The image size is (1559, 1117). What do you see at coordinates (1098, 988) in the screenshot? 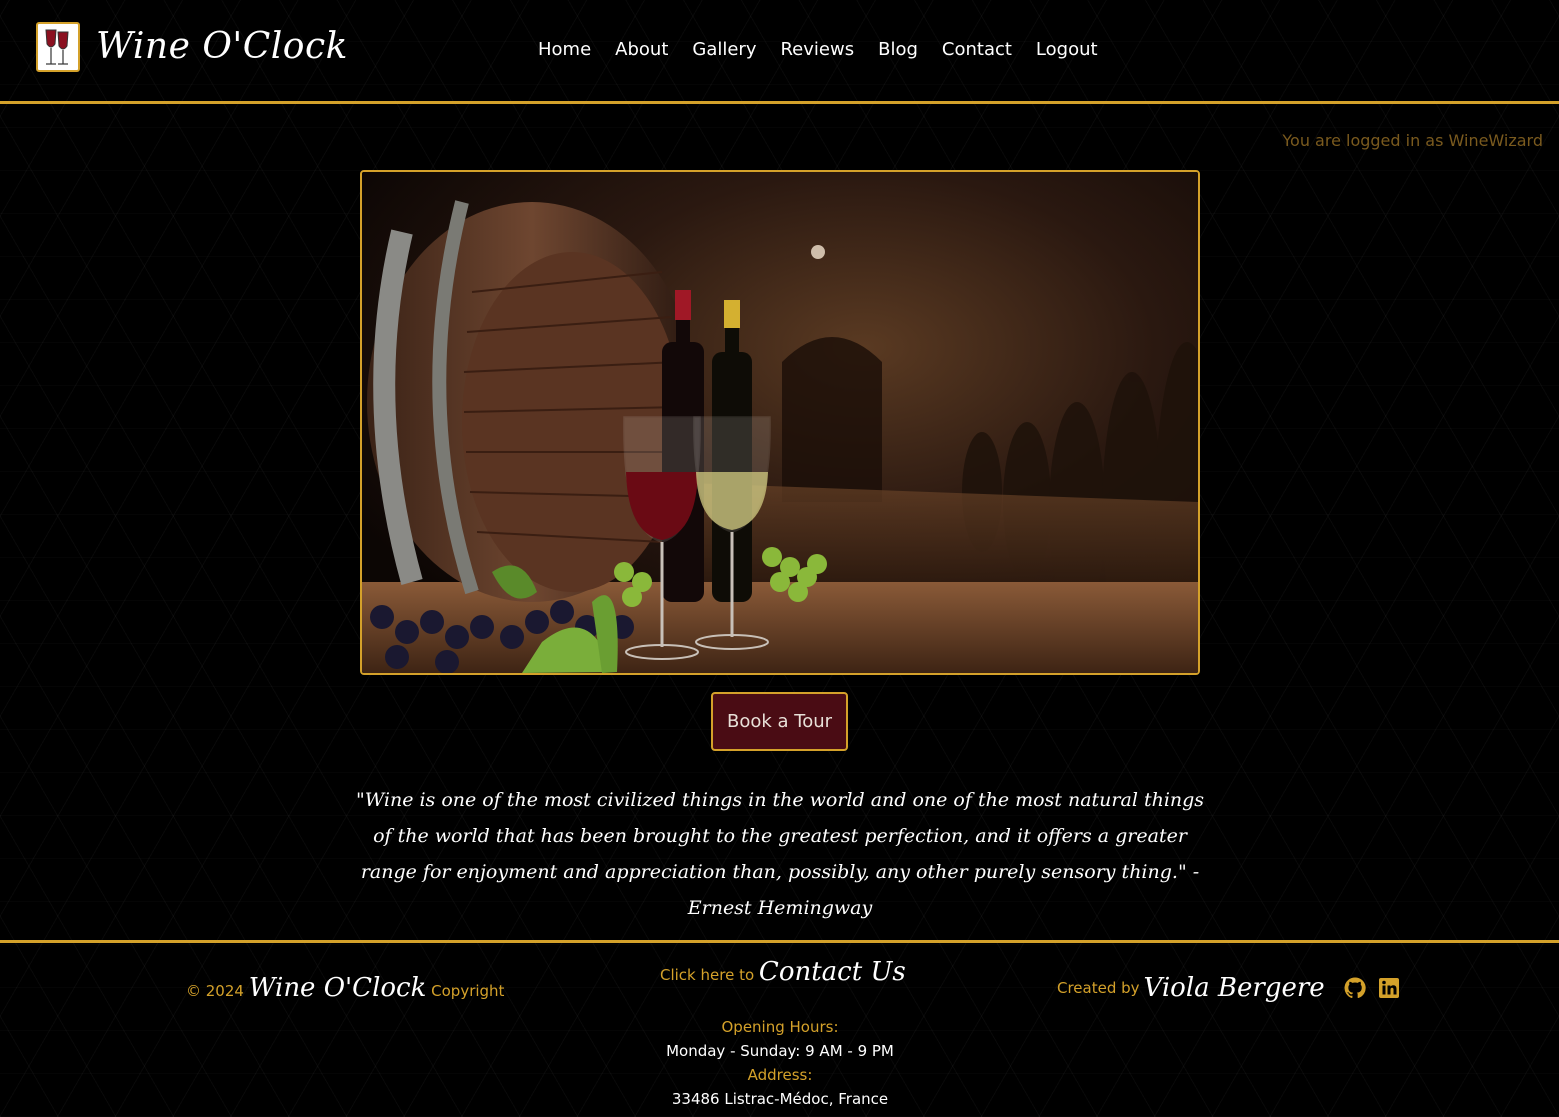
I see `created-prefix: Created by` at bounding box center [1098, 988].